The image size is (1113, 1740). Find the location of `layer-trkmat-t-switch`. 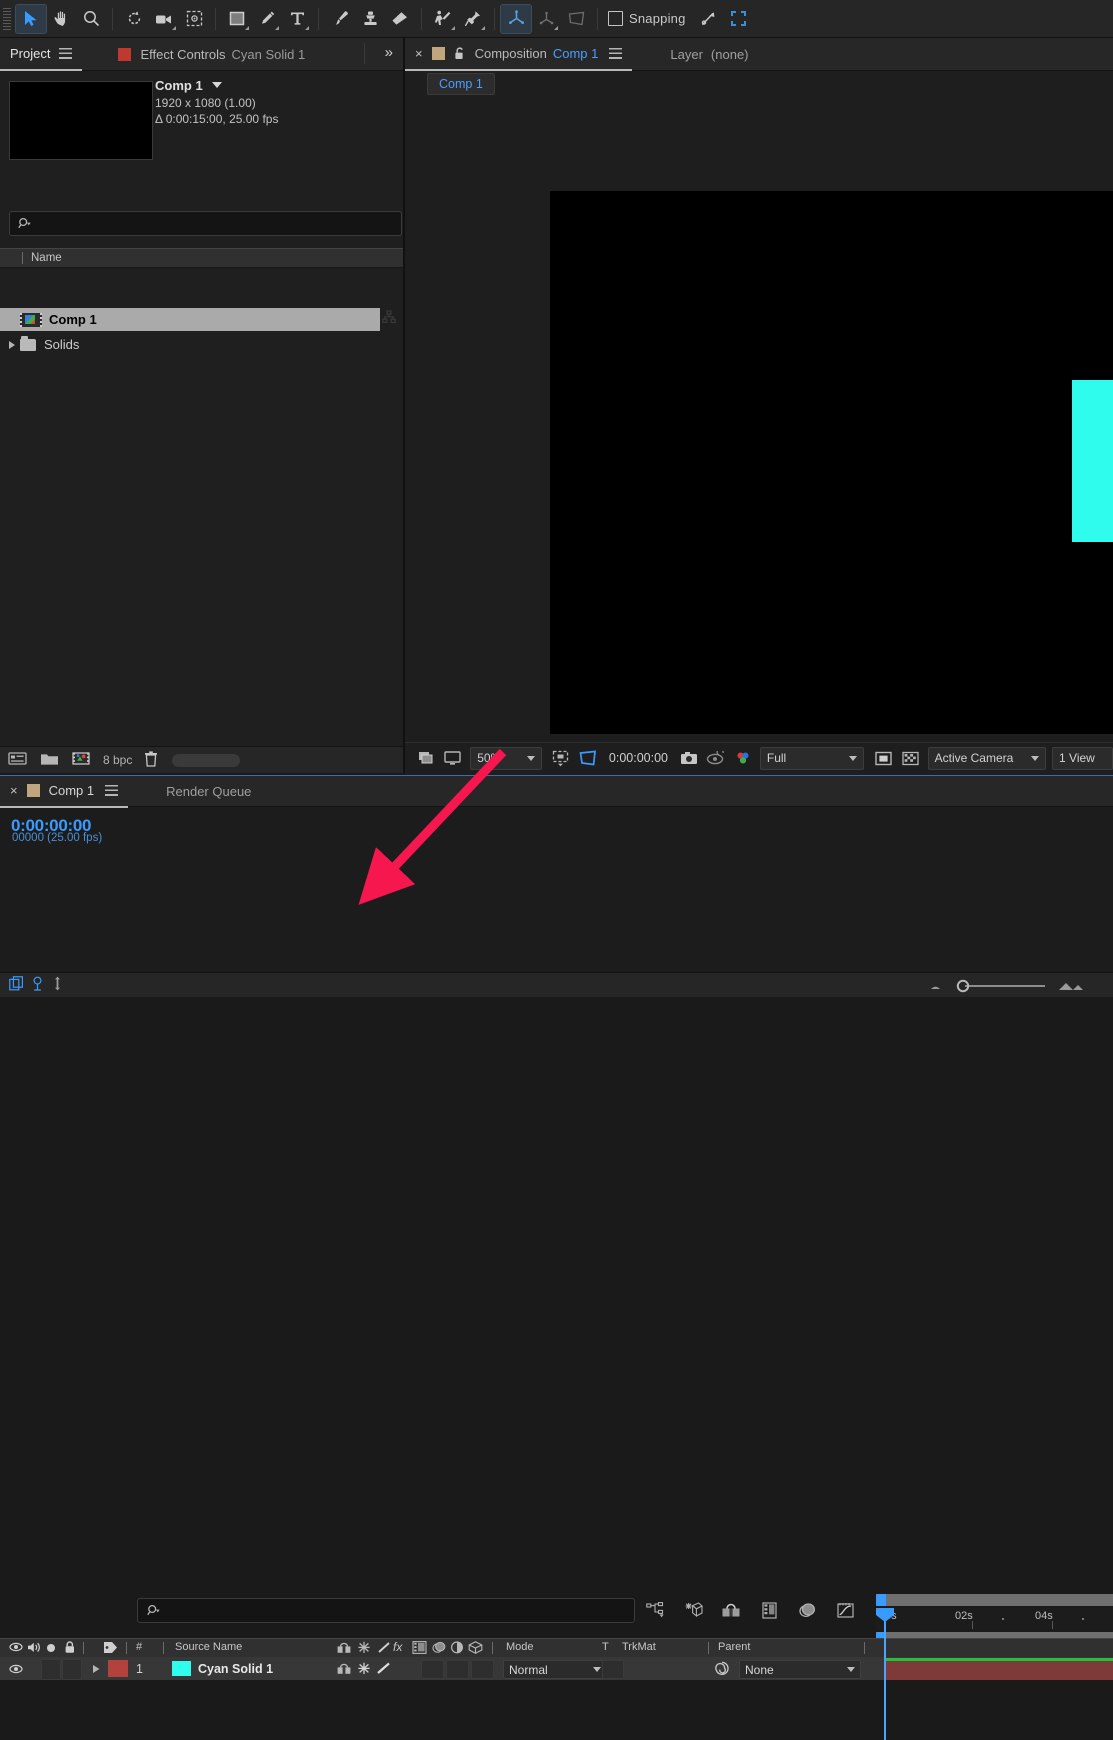

layer-trkmat-t-switch is located at coordinates (613, 1669).